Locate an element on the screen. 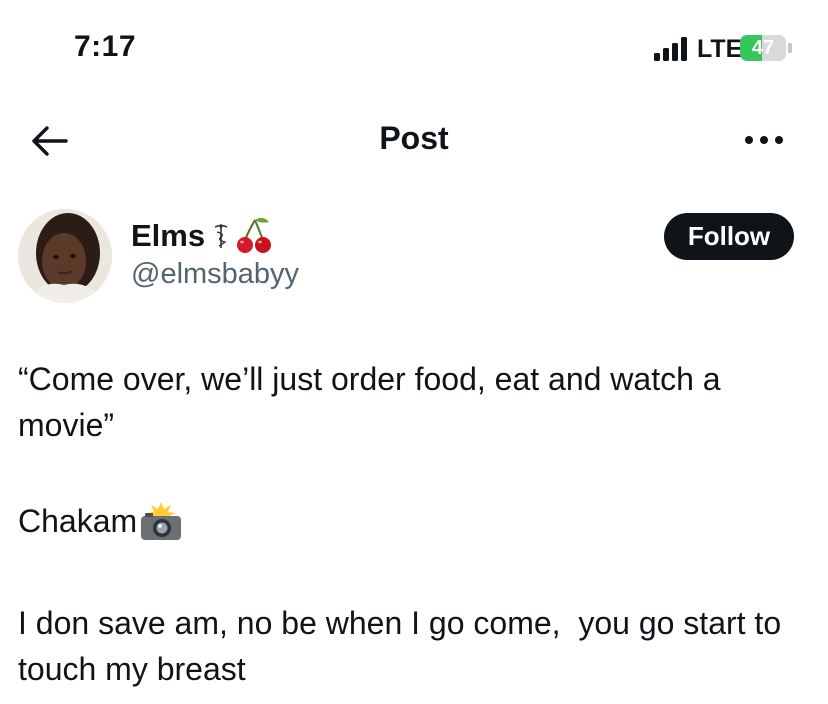 This screenshot has width=828, height=704. battery-level: 47 is located at coordinates (763, 48).